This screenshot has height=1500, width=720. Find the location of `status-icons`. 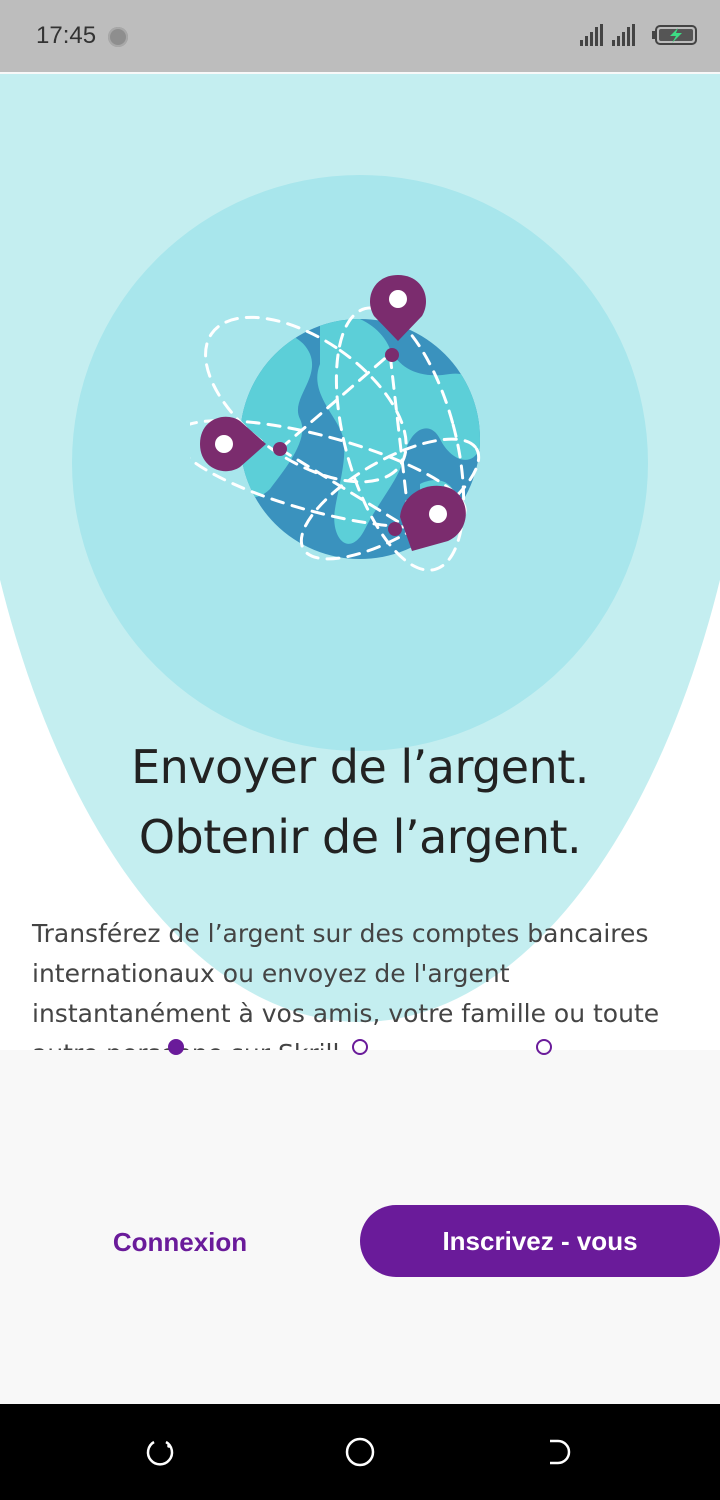

status-icons is located at coordinates (638, 35).